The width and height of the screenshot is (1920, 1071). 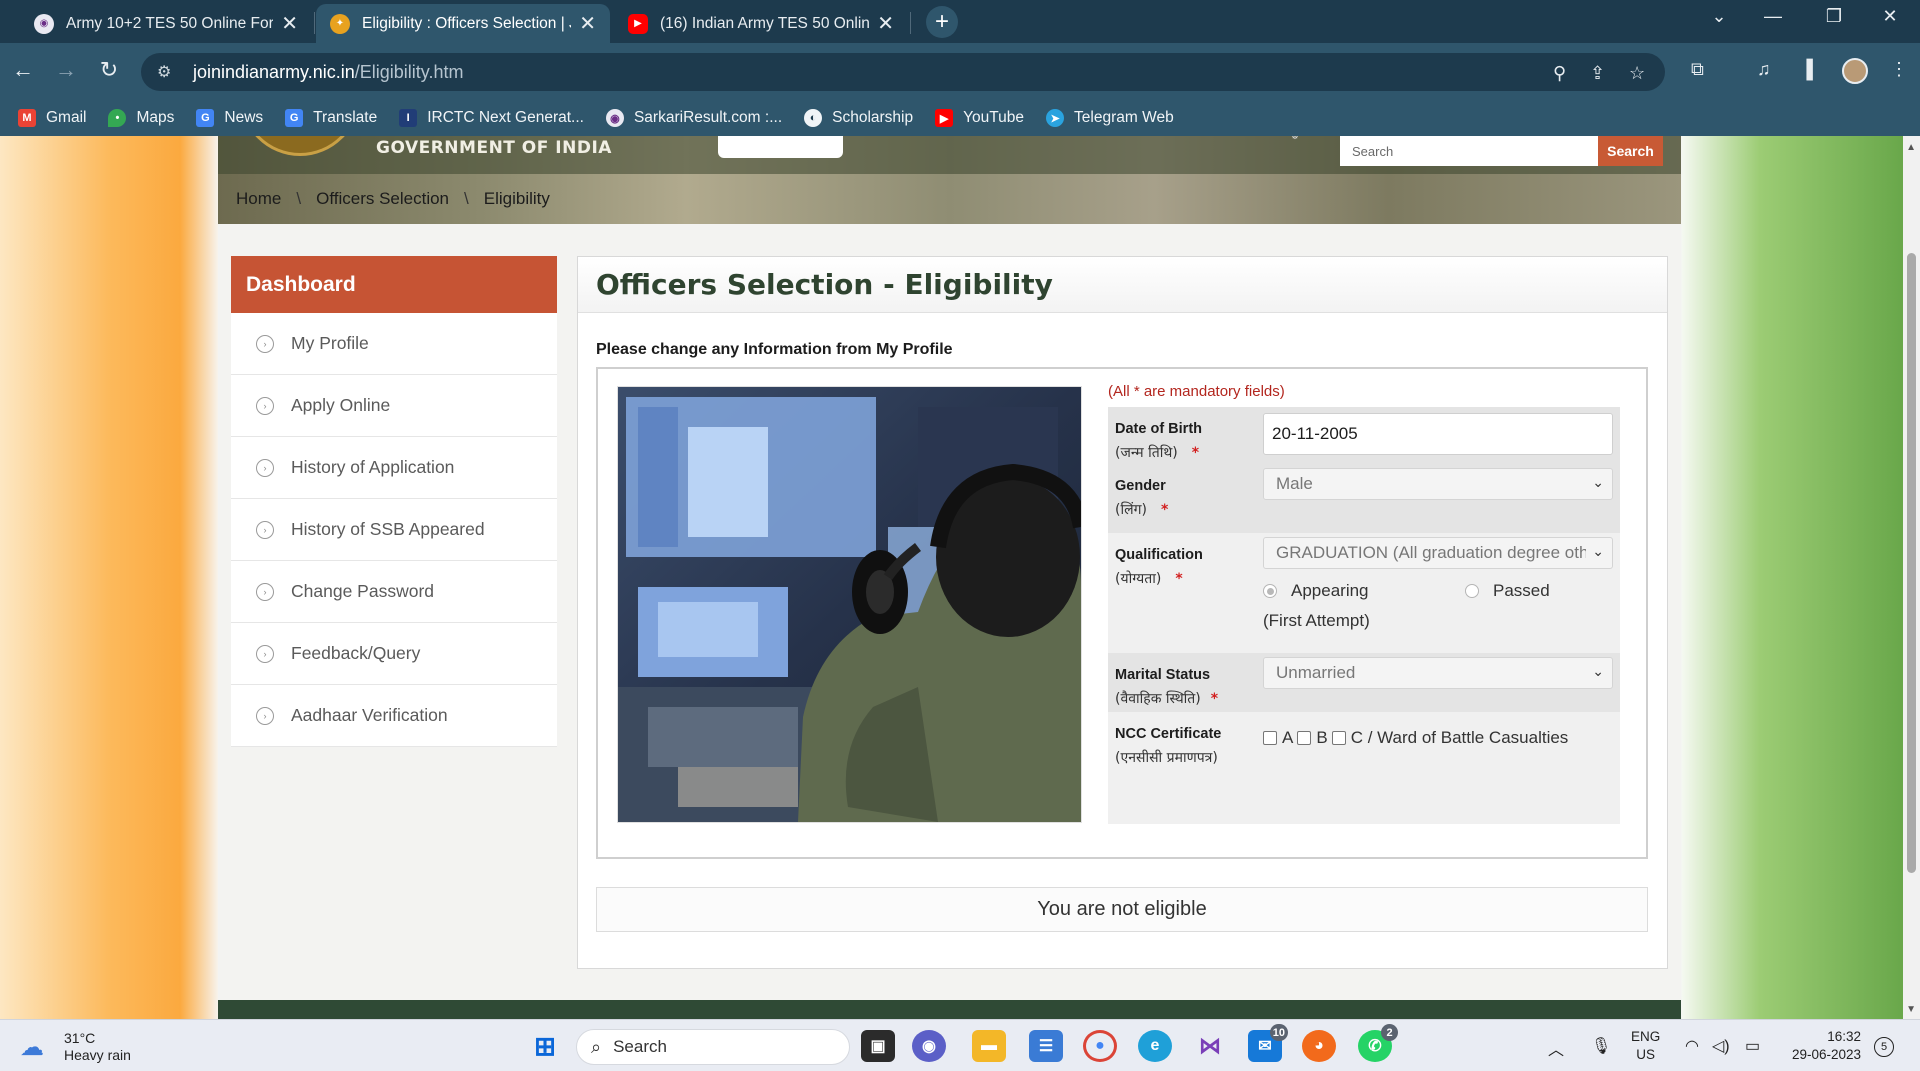 I want to click on taskbar-search: ⌕ Search, so click(x=713, y=1047).